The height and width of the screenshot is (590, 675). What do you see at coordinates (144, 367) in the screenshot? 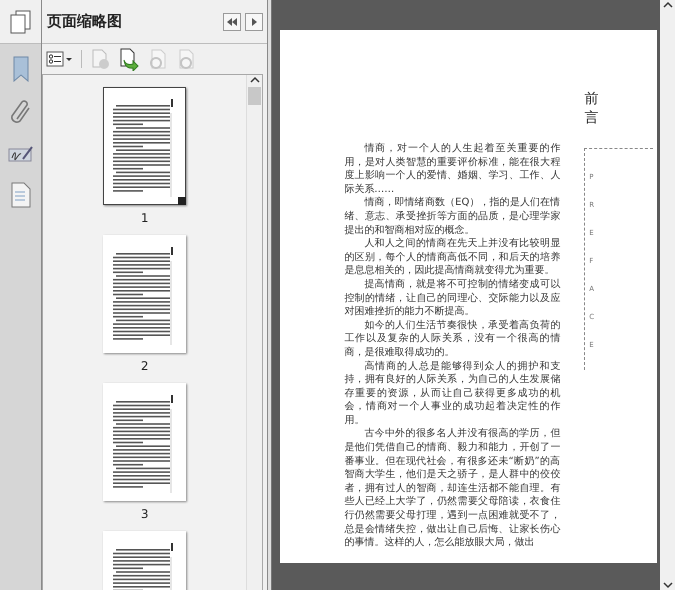
I see `page-number: 2` at bounding box center [144, 367].